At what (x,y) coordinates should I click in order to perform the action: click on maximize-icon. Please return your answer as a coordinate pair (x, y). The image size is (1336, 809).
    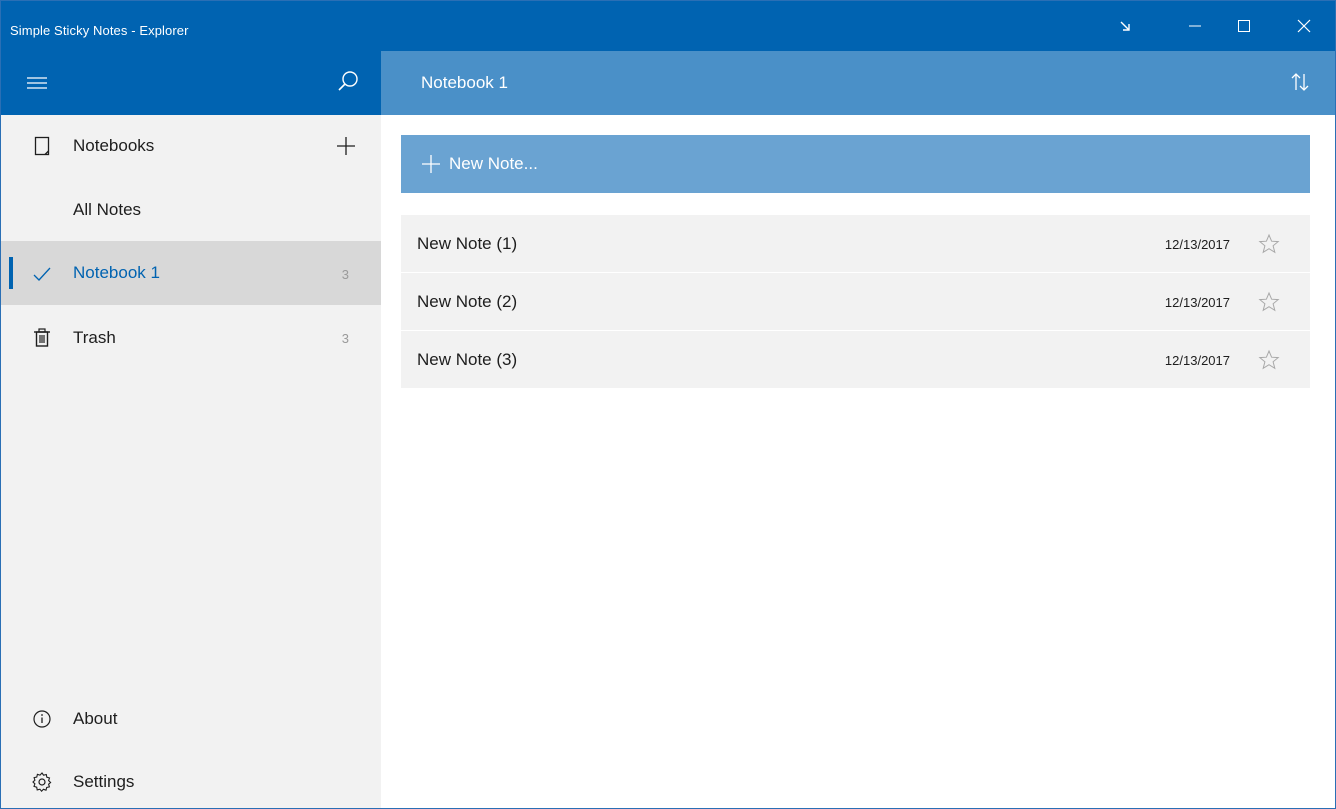
    Looking at the image, I should click on (1244, 26).